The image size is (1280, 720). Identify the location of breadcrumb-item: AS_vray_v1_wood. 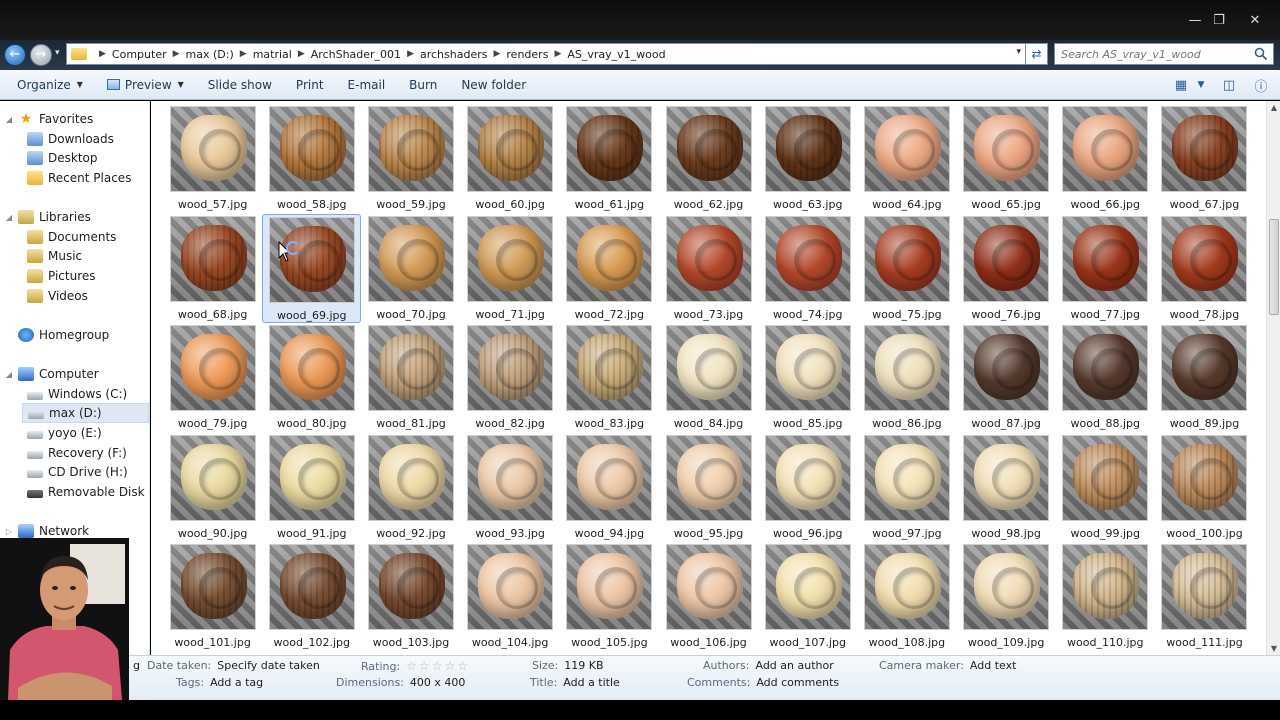
(616, 54).